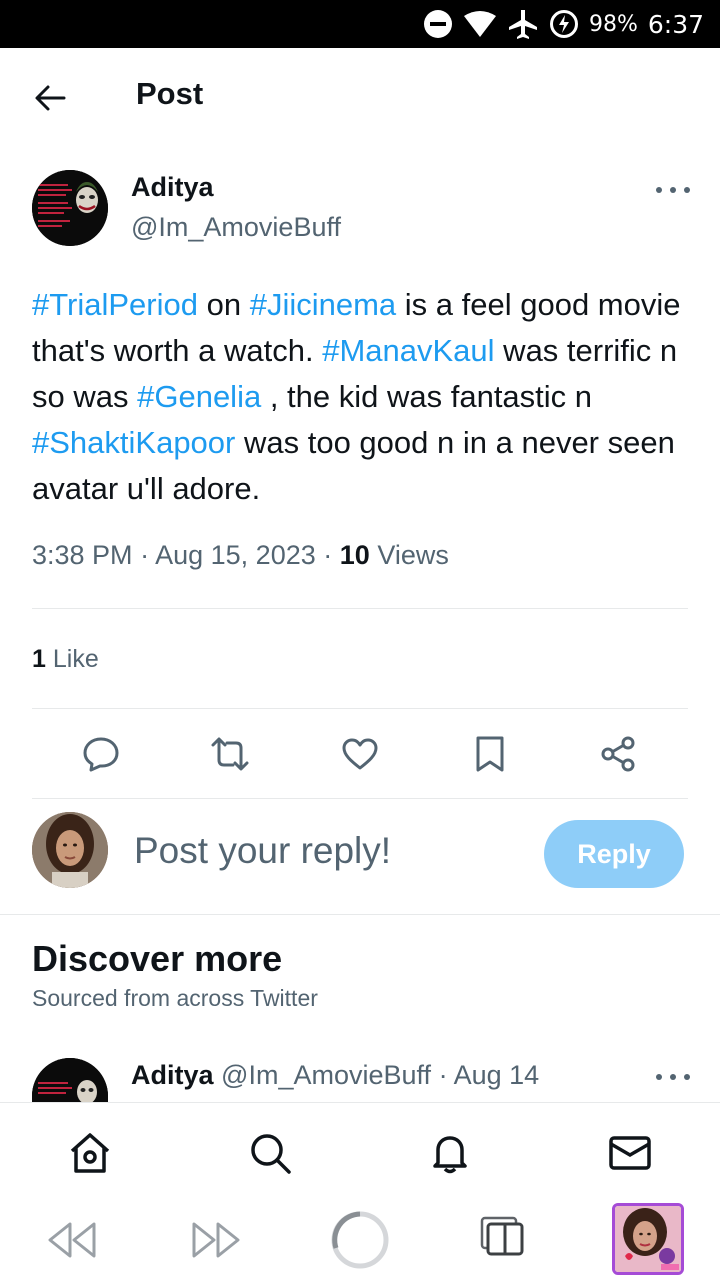  I want to click on browser-back-button, so click(72, 1240).